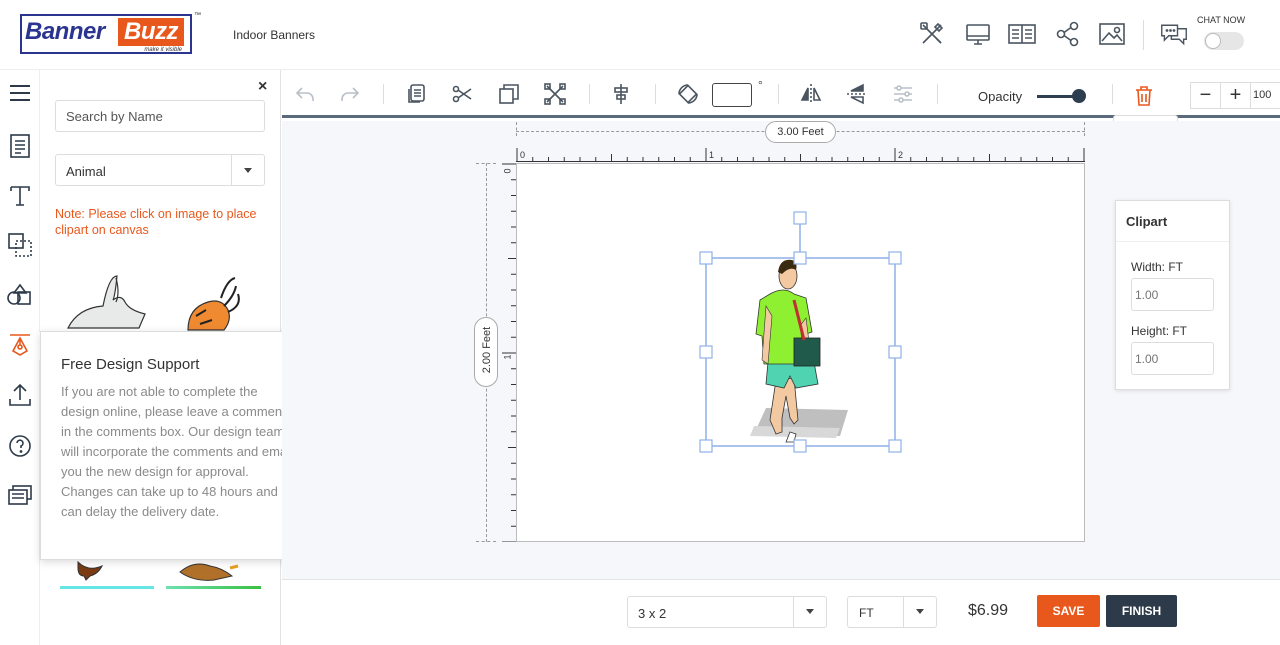 This screenshot has width=1280, height=645. I want to click on height-label: Height: FT, so click(1159, 331).